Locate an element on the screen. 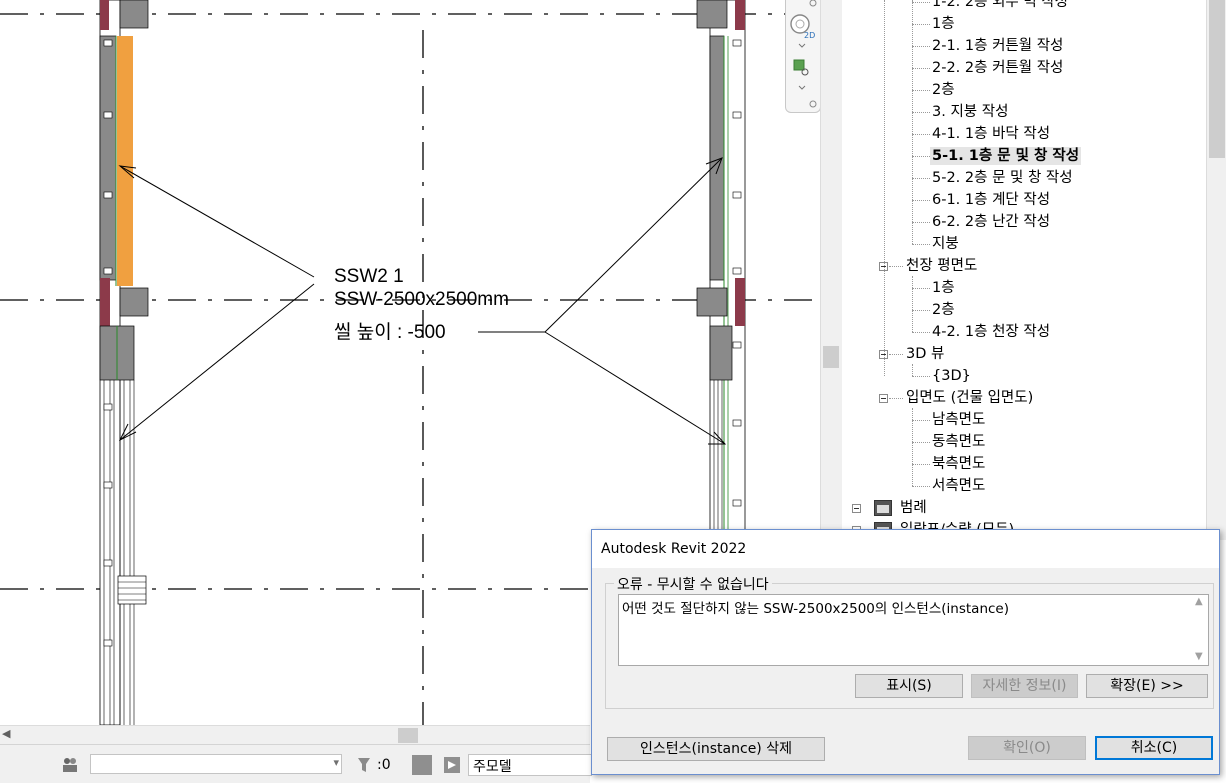 The image size is (1226, 783). tree-item: 천장 평면도 is located at coordinates (941, 266).